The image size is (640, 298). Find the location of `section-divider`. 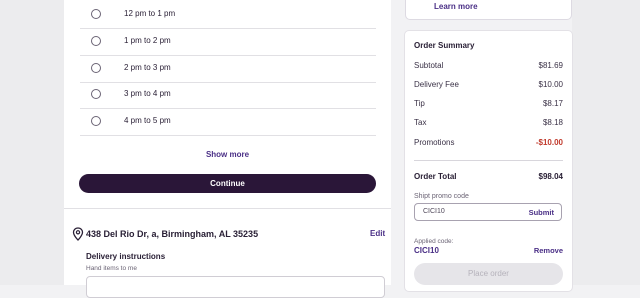

section-divider is located at coordinates (227, 208).